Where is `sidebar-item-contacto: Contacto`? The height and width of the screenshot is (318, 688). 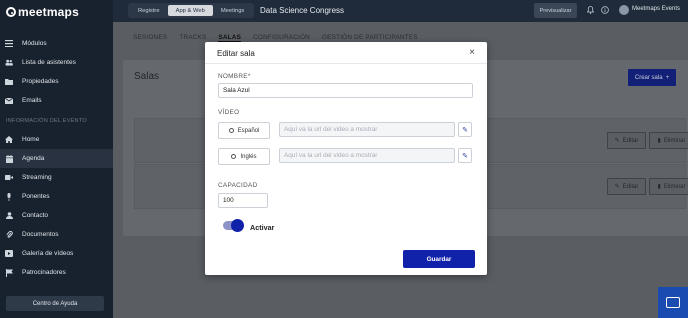 sidebar-item-contacto: Contacto is located at coordinates (56, 215).